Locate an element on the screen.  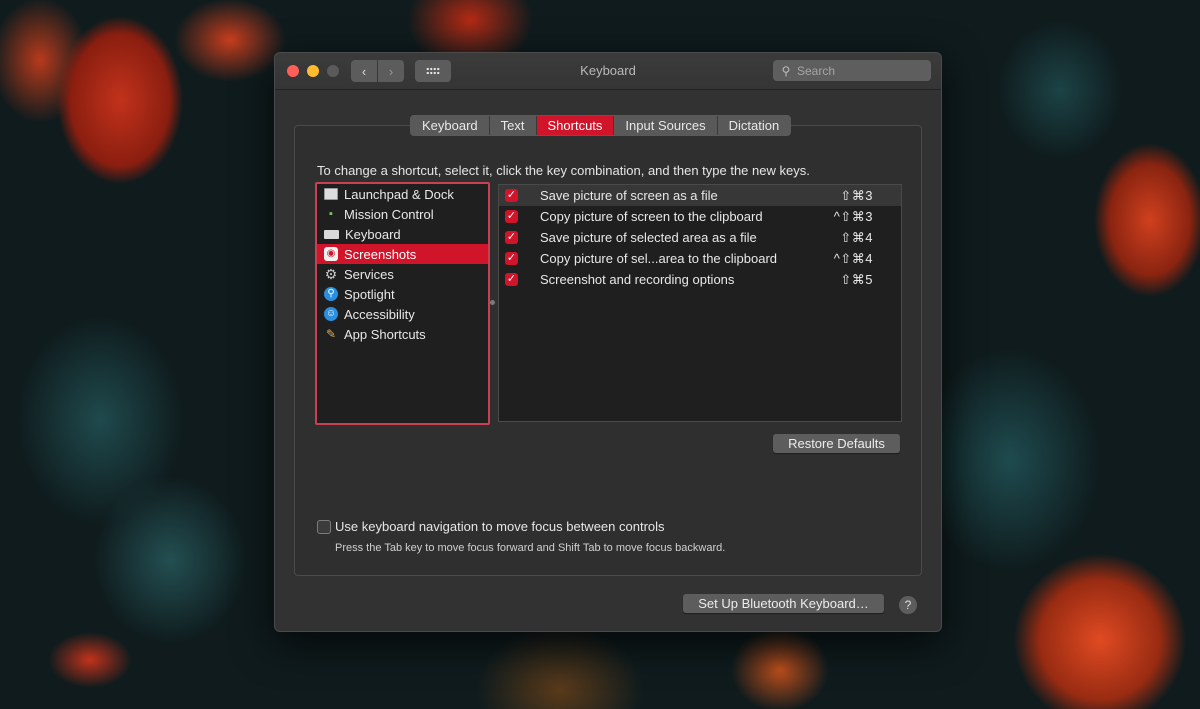
restore-defaults-button: Restore Defaults is located at coordinates (836, 443).